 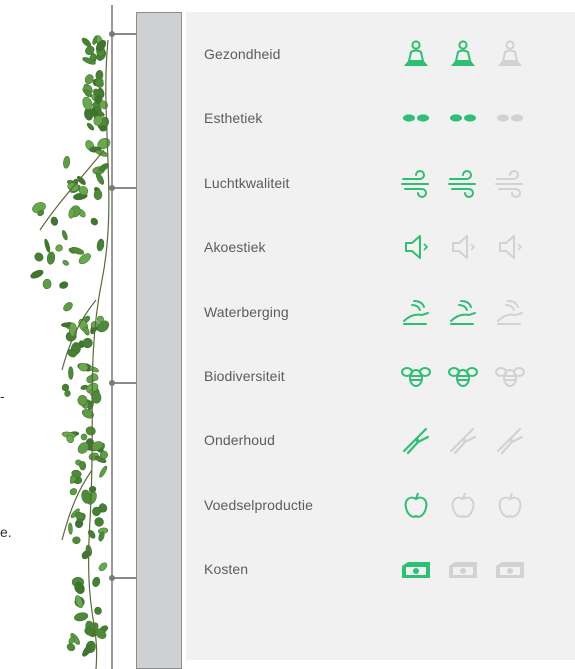 What do you see at coordinates (242, 54) in the screenshot?
I see `criterion-label: Gezondheid` at bounding box center [242, 54].